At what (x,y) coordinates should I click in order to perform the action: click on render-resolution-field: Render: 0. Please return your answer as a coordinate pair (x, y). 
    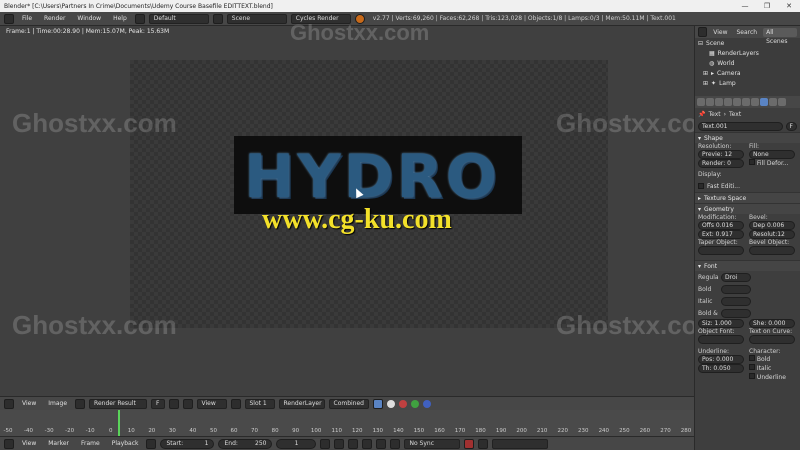
    Looking at the image, I should click on (721, 163).